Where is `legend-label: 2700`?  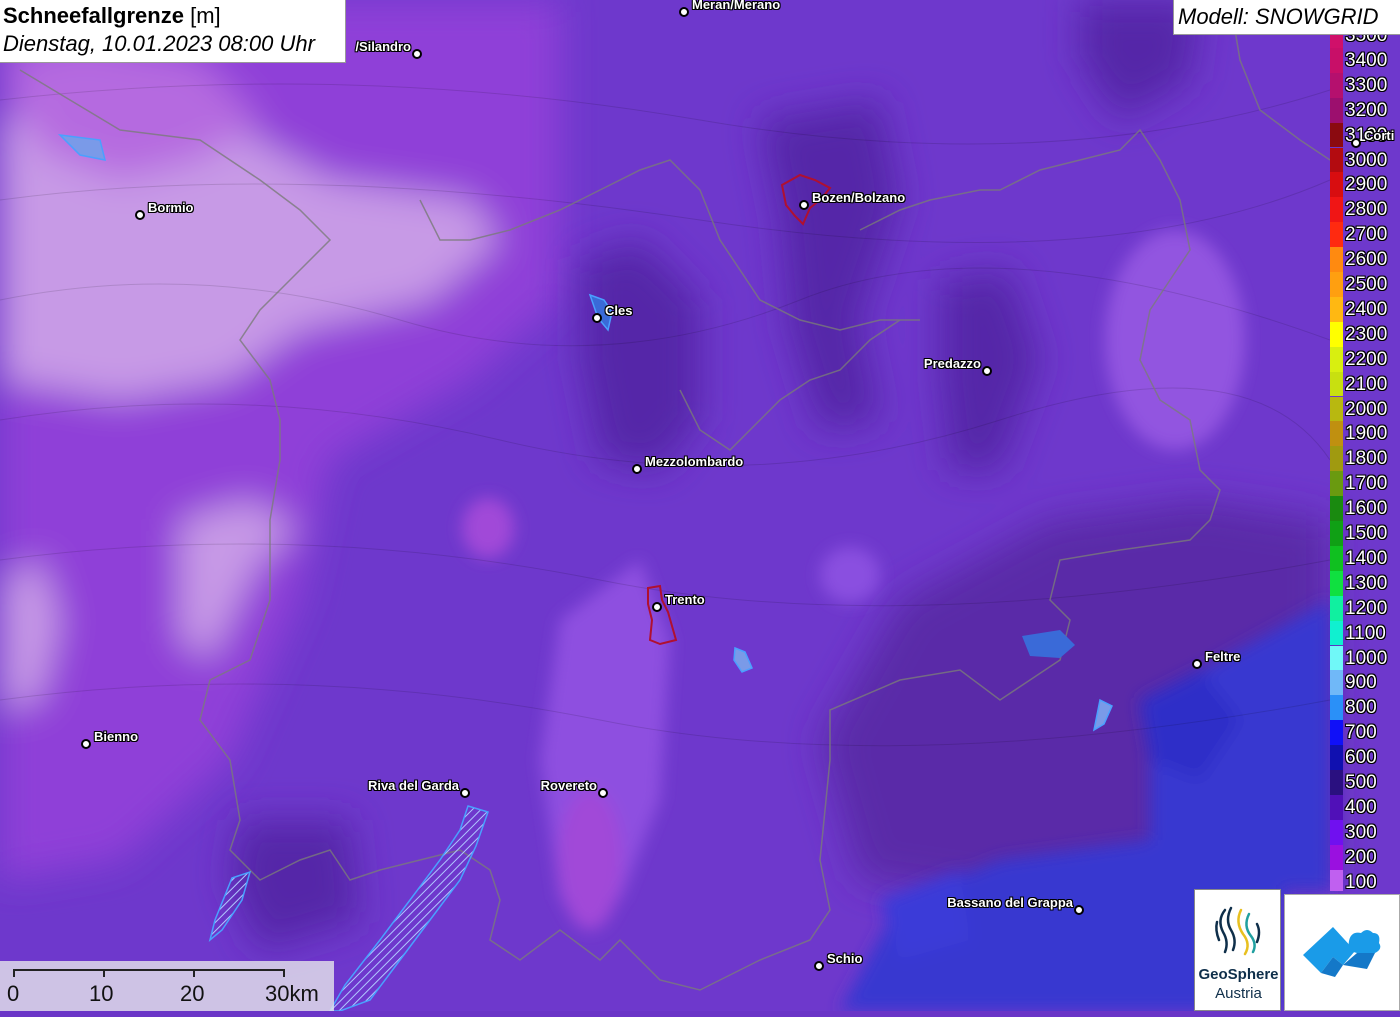 legend-label: 2700 is located at coordinates (1366, 235).